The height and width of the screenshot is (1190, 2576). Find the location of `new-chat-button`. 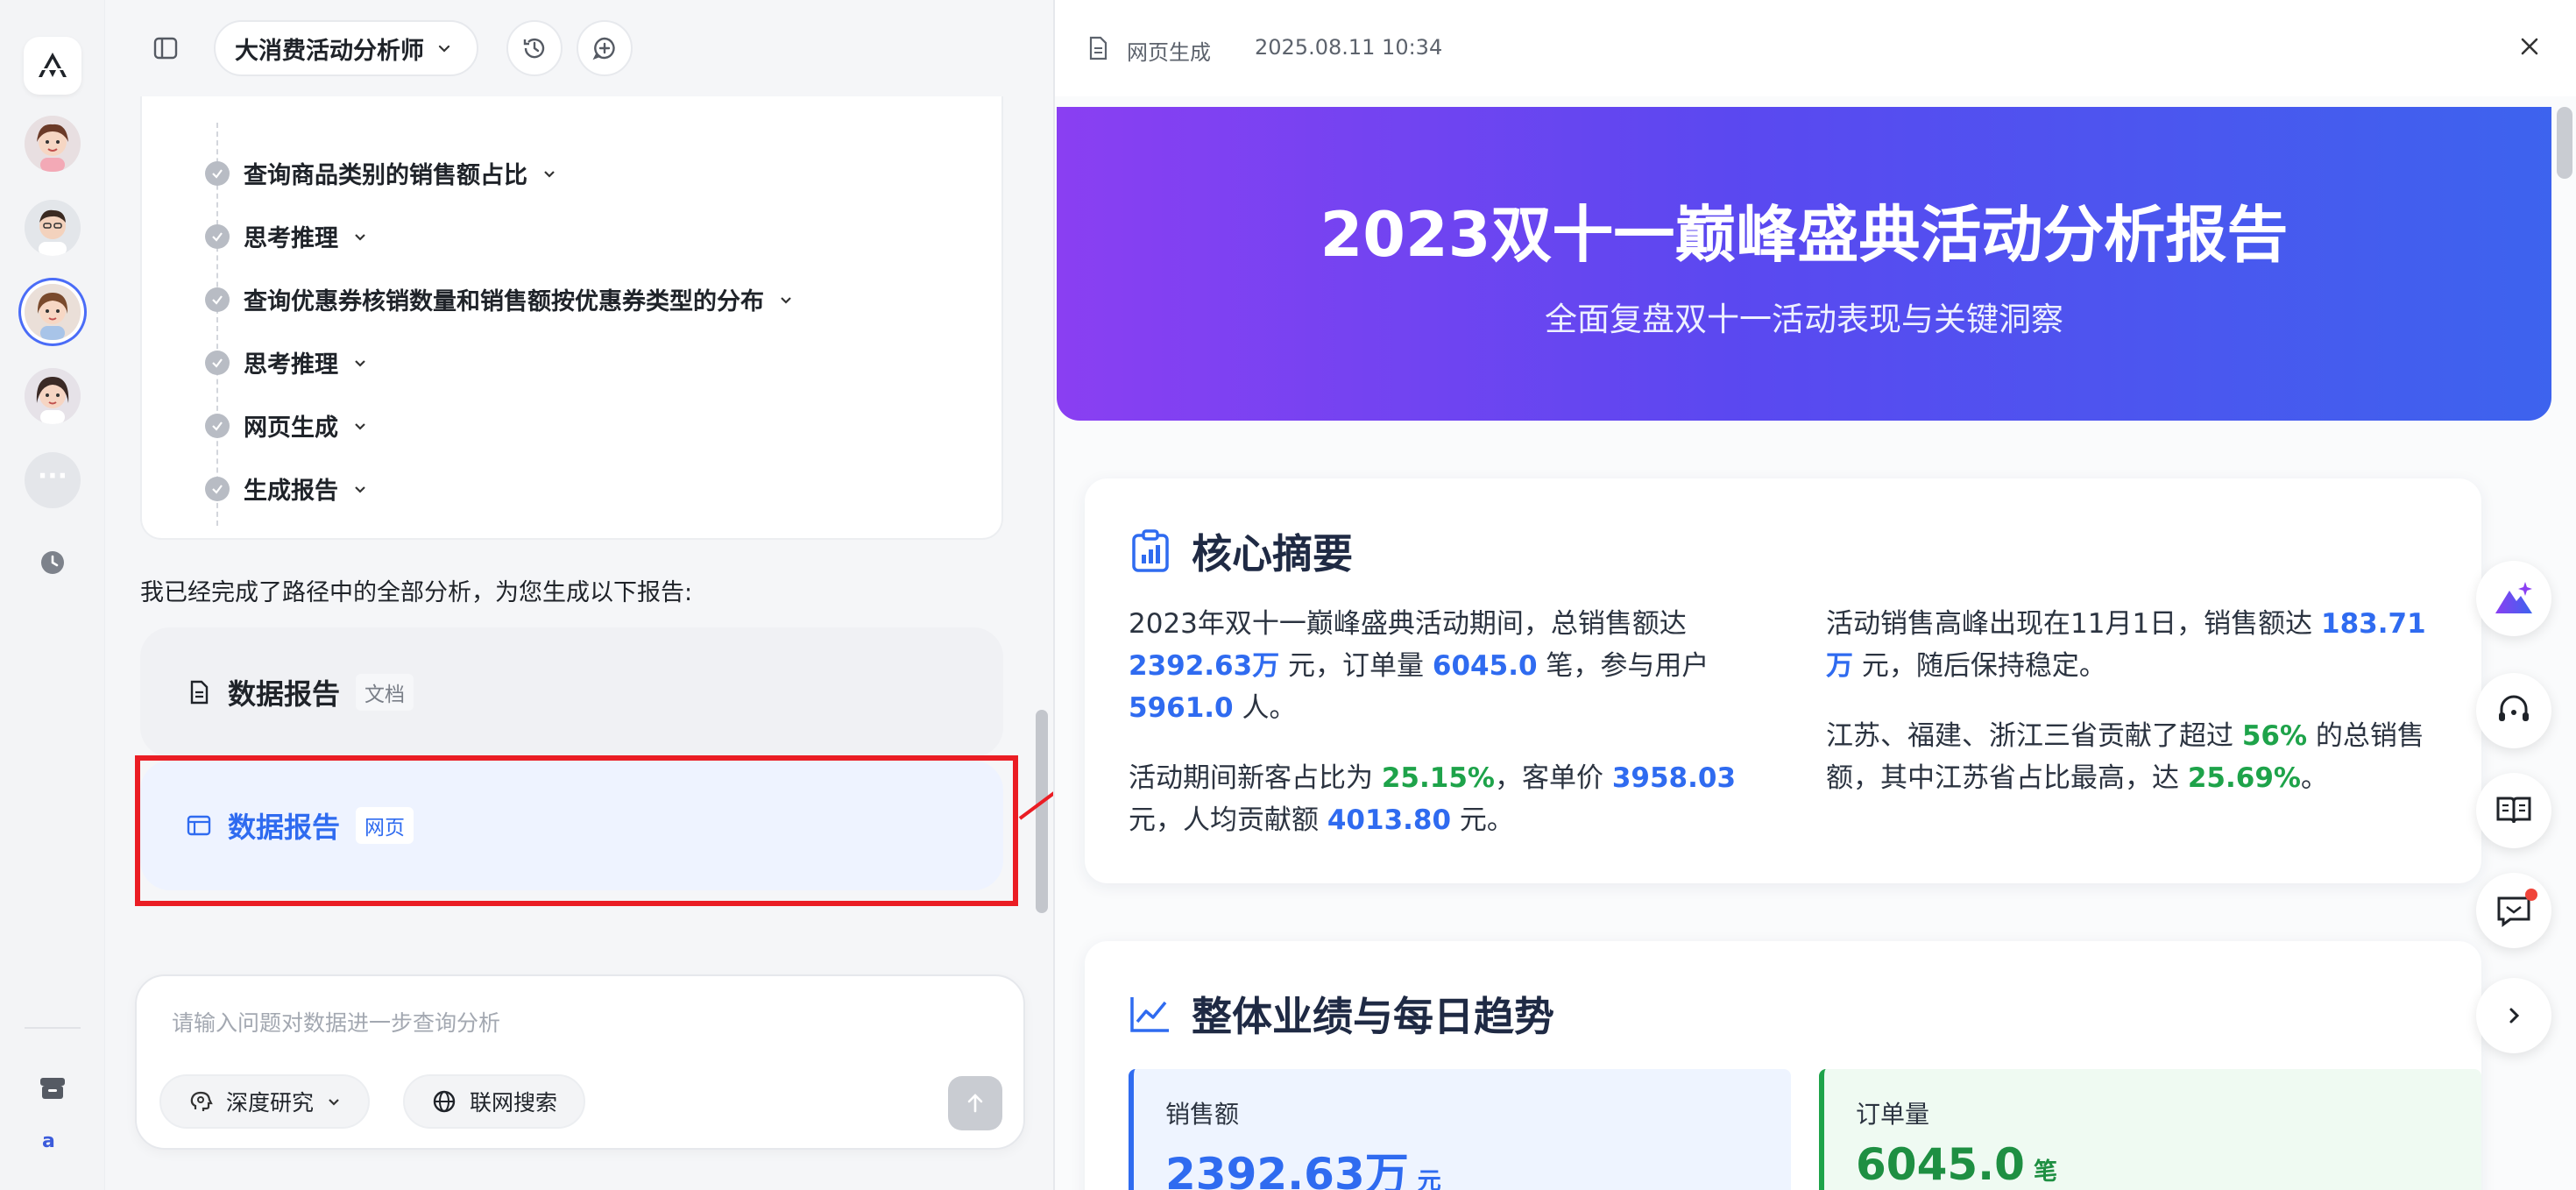

new-chat-button is located at coordinates (605, 48).